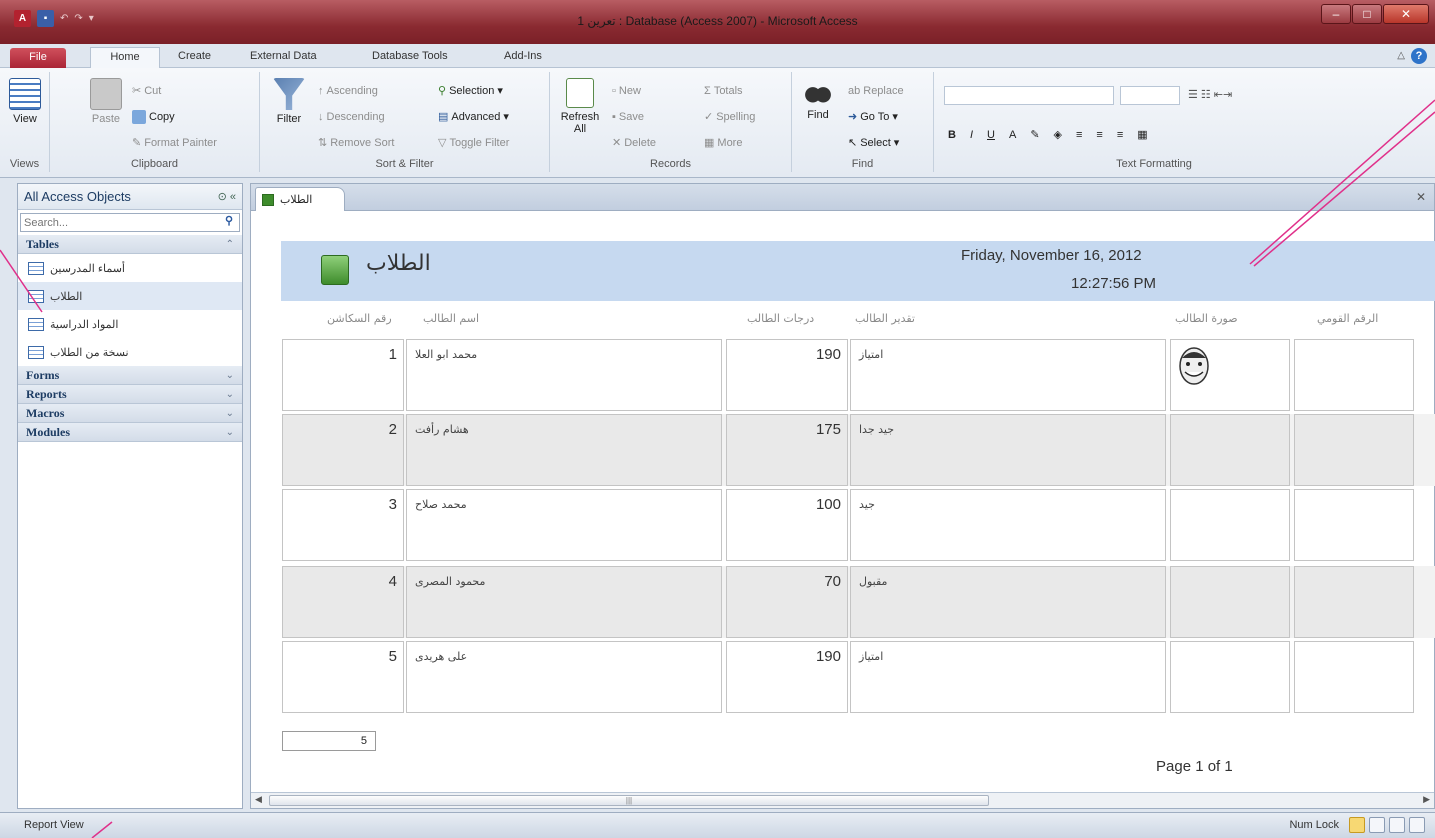  I want to click on spelling-button: ✓ Spelling, so click(729, 117).